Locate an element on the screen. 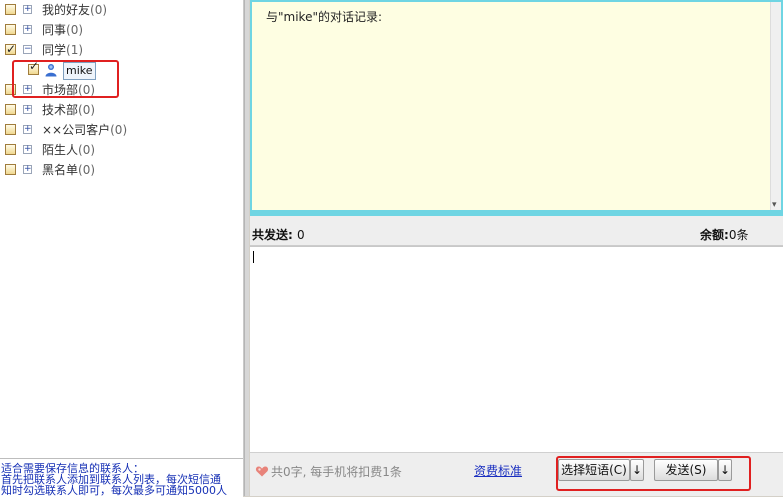 This screenshot has height=497, width=783. group-name: 陌生人 is located at coordinates (60, 150).